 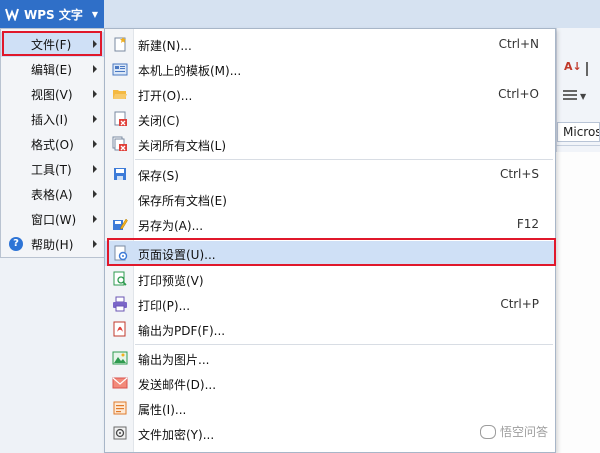 I want to click on template-icon, so click(x=120, y=69).